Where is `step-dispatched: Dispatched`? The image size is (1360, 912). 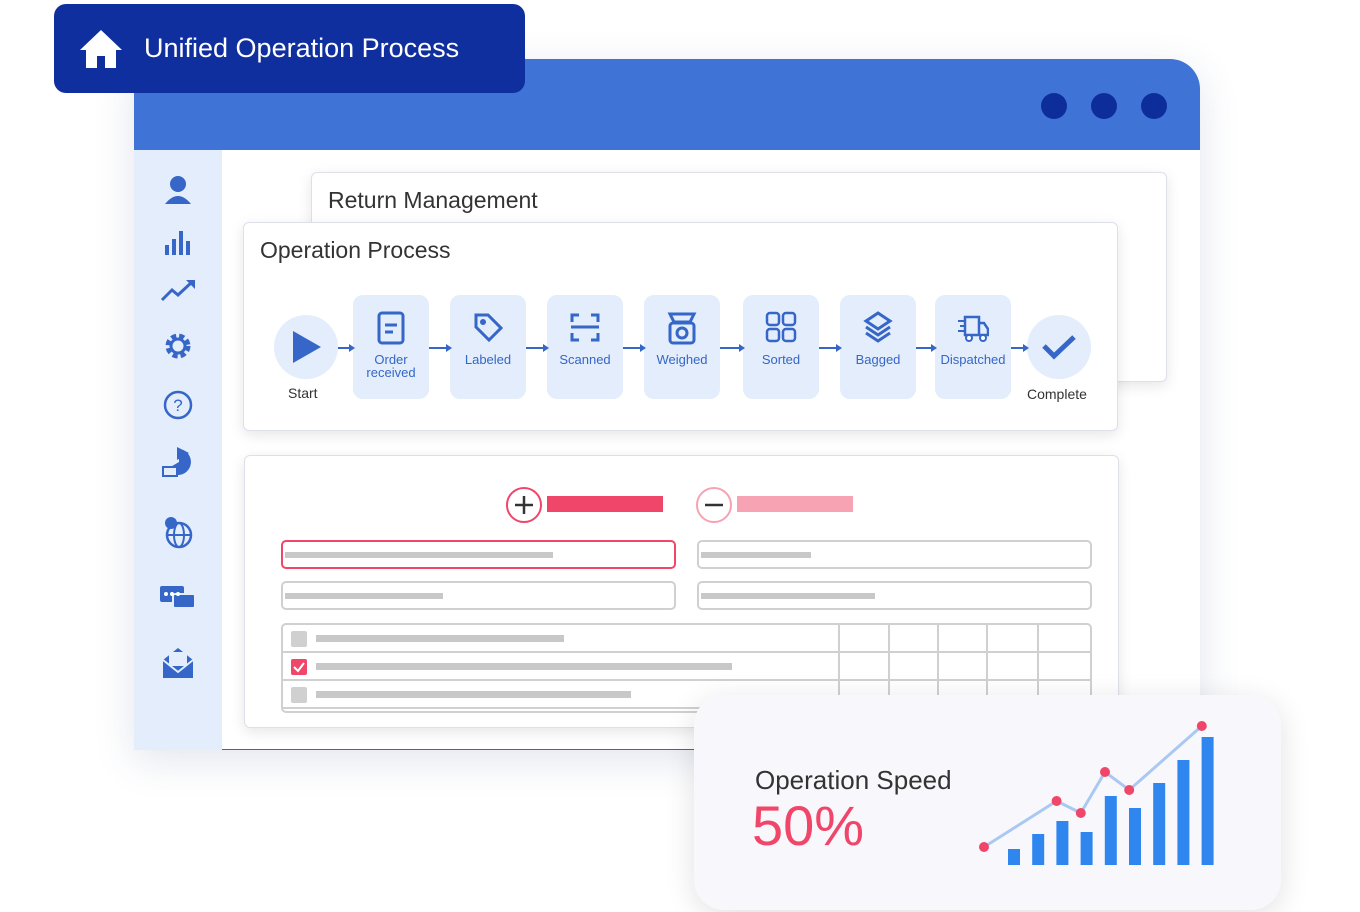 step-dispatched: Dispatched is located at coordinates (973, 347).